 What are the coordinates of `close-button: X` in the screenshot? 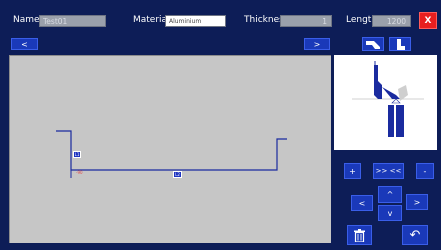 It's located at (428, 20).